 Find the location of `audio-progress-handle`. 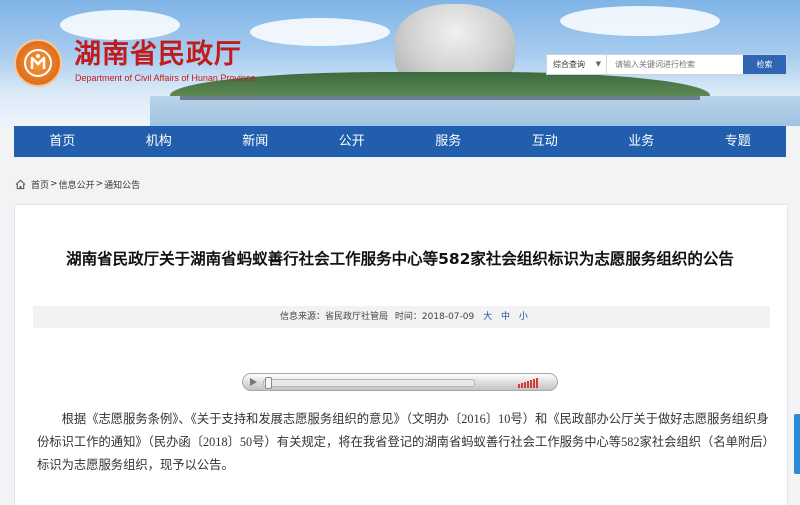

audio-progress-handle is located at coordinates (268, 383).